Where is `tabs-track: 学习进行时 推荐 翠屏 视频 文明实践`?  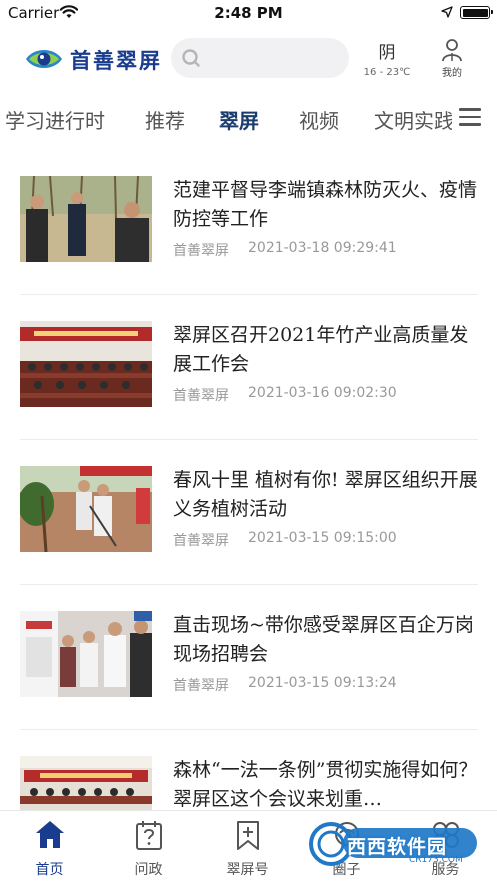
tabs-track: 学习进行时 推荐 翠屏 视频 文明实践 is located at coordinates (226, 120).